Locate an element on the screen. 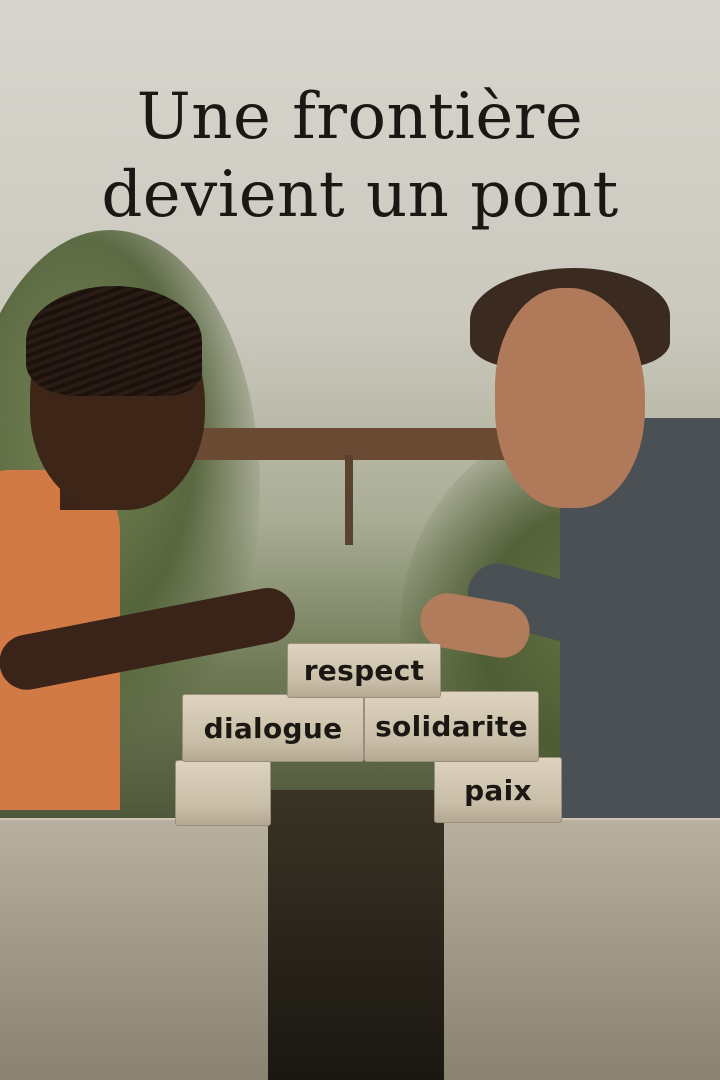 This screenshot has height=1080, width=720. man-head is located at coordinates (570, 398).